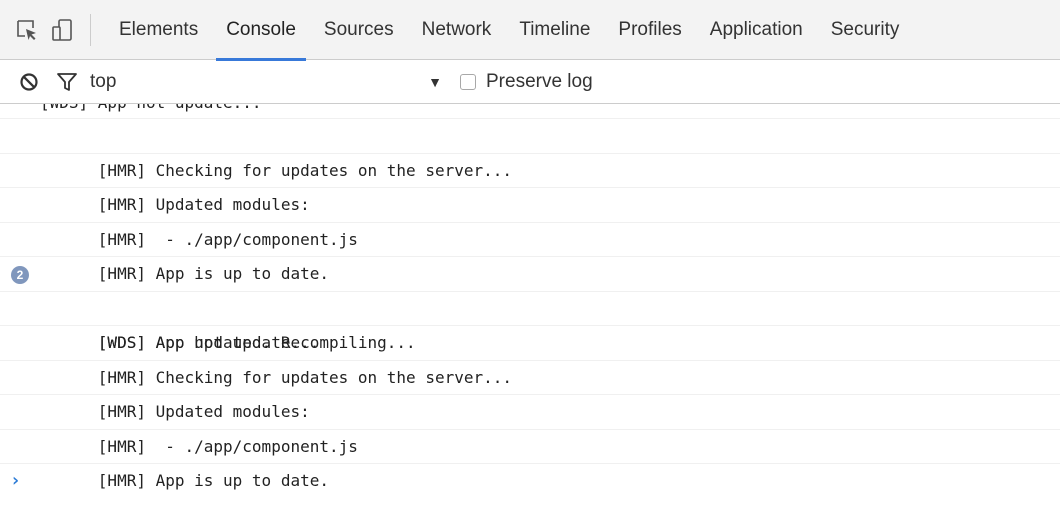 This screenshot has width=1060, height=506. I want to click on preserve-log-label: Preserve log, so click(539, 81).